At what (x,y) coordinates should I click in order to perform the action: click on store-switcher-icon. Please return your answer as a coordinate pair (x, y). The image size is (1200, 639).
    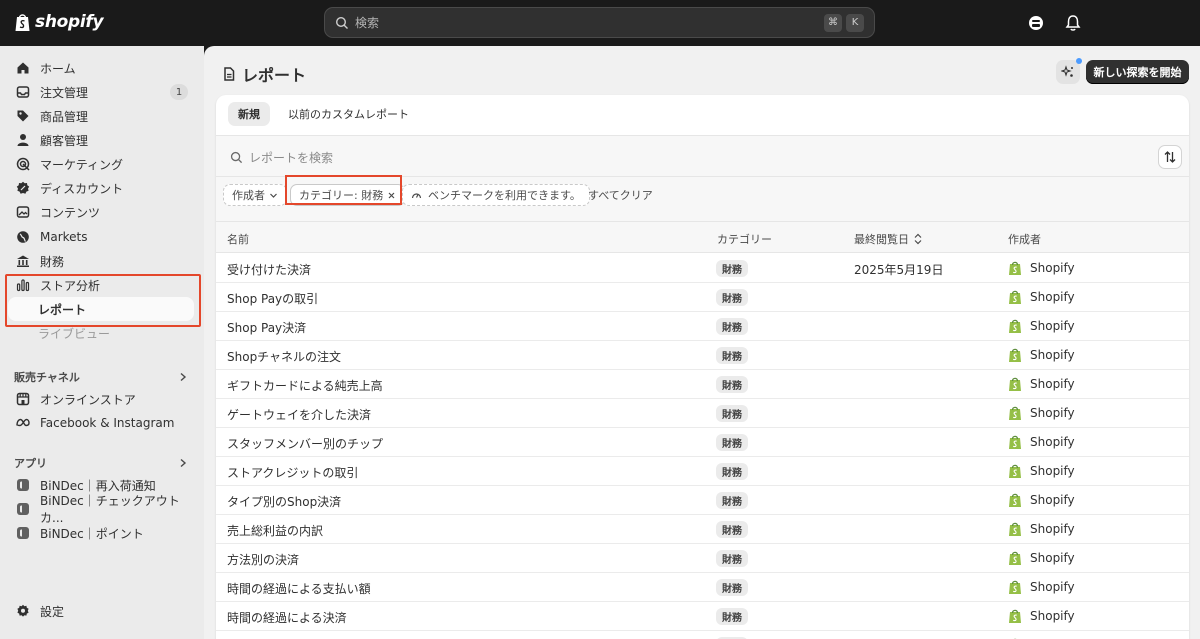
    Looking at the image, I should click on (1036, 23).